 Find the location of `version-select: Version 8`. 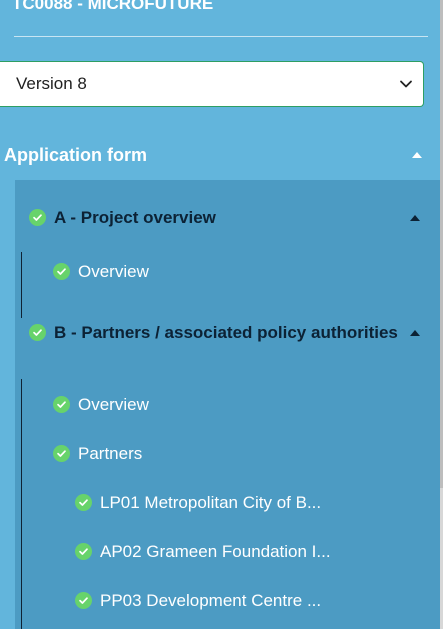

version-select: Version 8 is located at coordinates (212, 84).